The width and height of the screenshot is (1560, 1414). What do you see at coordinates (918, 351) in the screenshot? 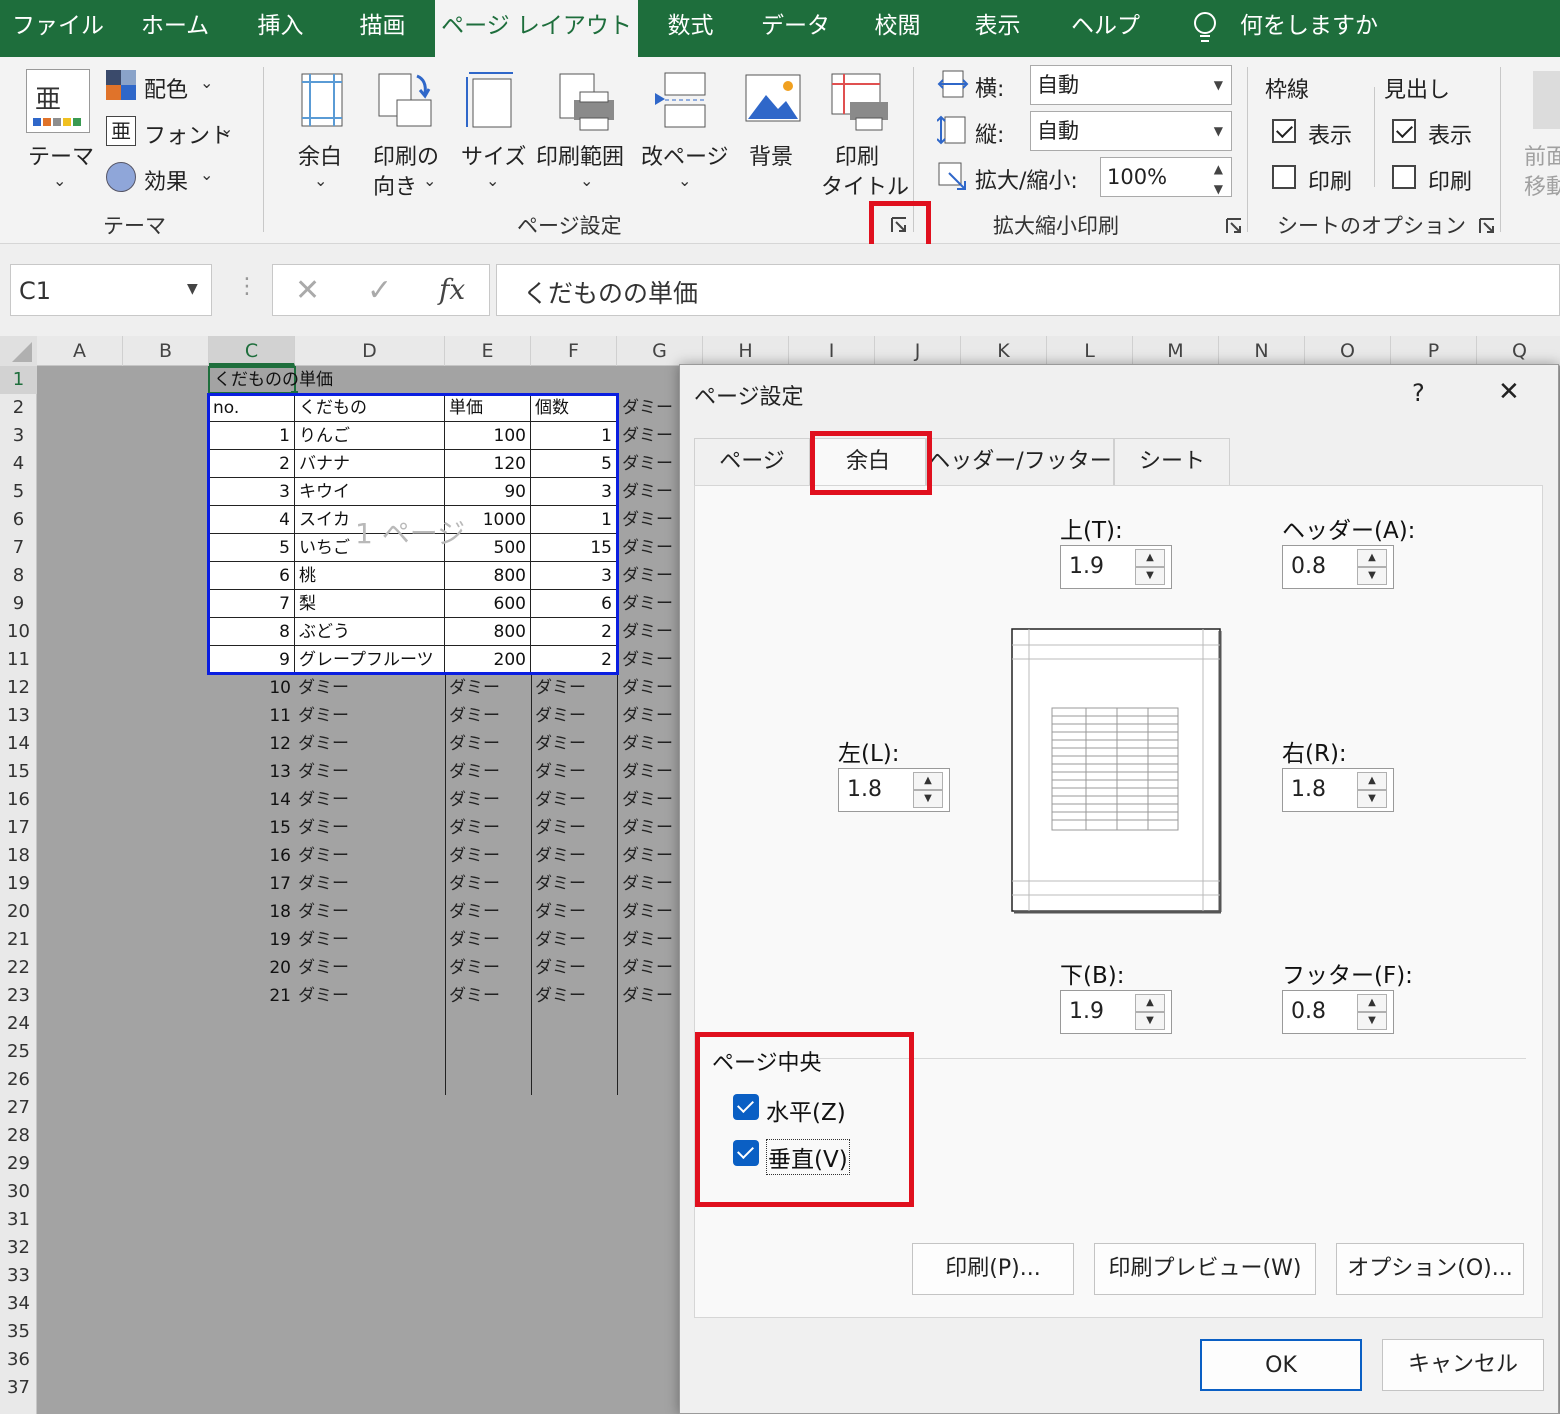
I see `column-header-j: J` at bounding box center [918, 351].